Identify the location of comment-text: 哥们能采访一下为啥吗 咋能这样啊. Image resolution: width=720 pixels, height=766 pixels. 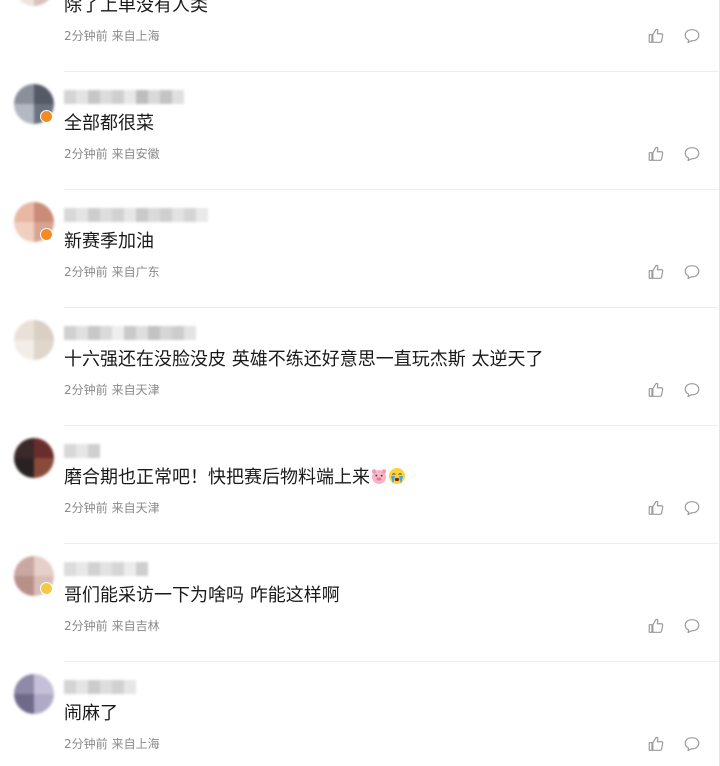
(202, 596).